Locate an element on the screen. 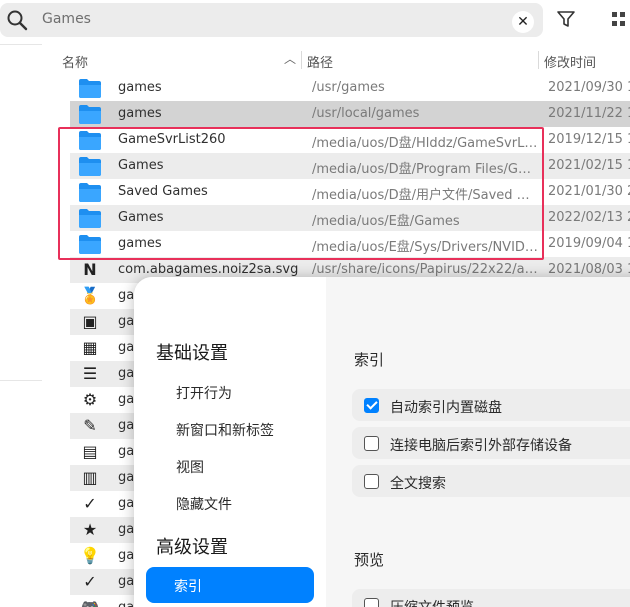 Image resolution: width=630 pixels, height=607 pixels. file-path: /usr/local/games is located at coordinates (366, 113).